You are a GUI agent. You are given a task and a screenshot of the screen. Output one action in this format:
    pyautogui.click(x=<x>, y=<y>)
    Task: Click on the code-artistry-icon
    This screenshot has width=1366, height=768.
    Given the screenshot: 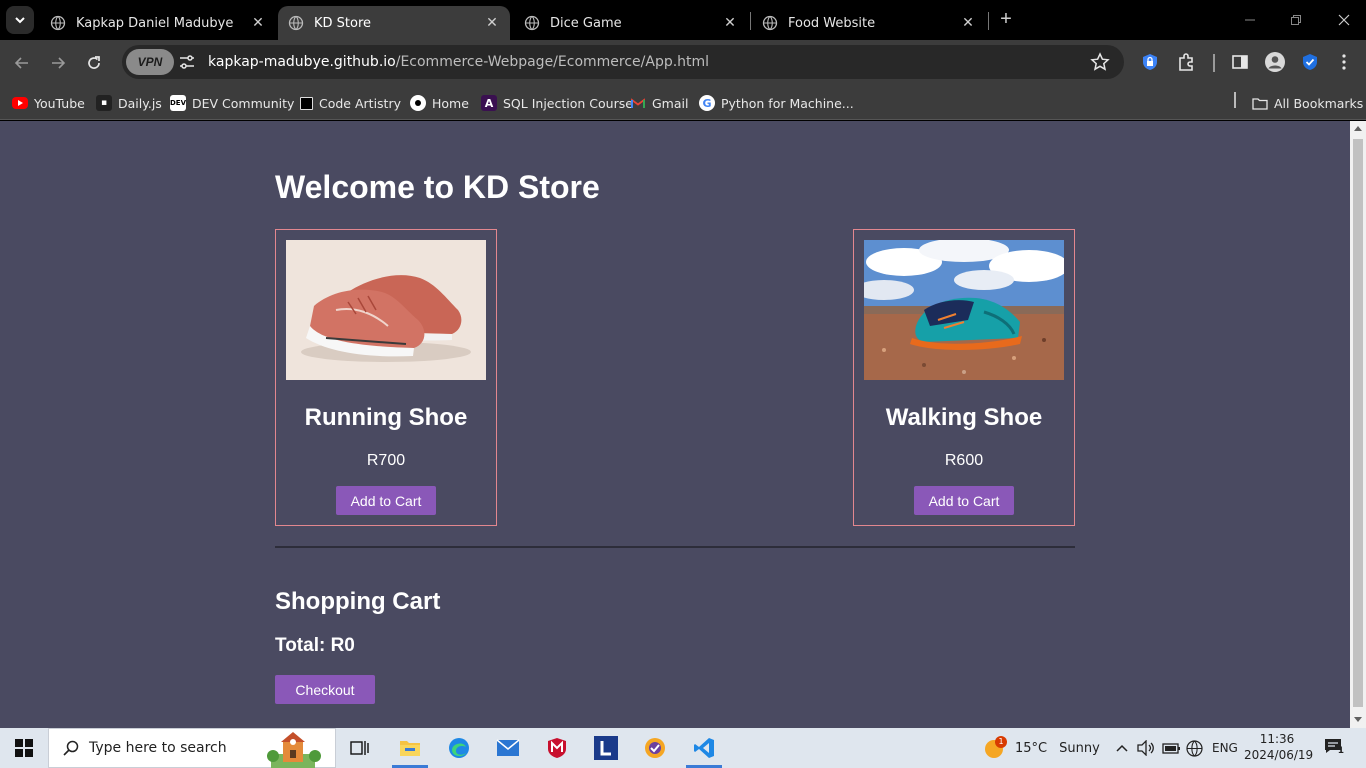 What is the action you would take?
    pyautogui.click(x=306, y=103)
    